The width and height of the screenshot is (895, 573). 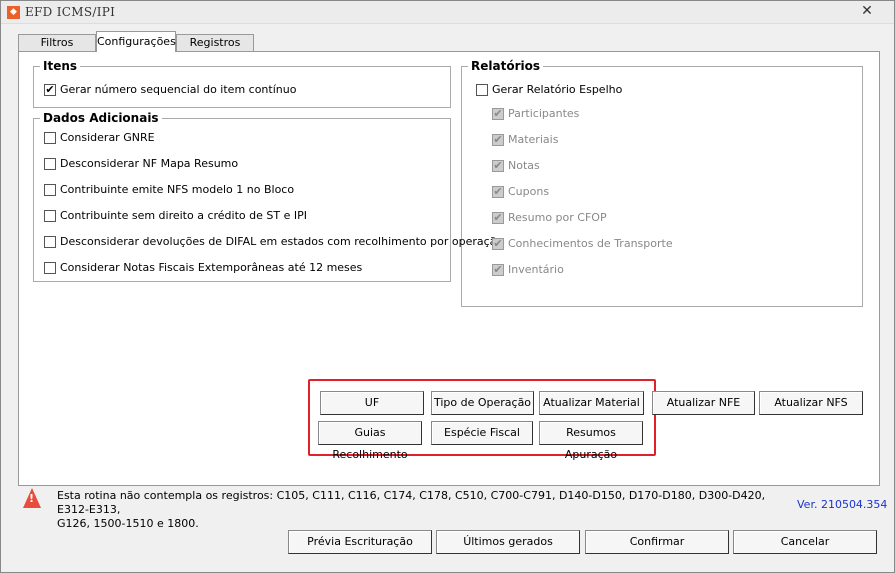 I want to click on checkbox-label: Materiais, so click(x=533, y=139).